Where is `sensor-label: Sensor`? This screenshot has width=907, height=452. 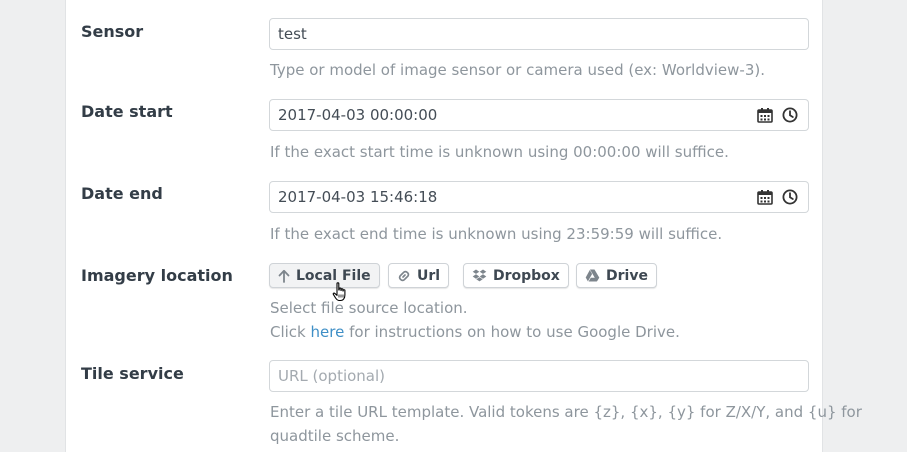 sensor-label: Sensor is located at coordinates (112, 31).